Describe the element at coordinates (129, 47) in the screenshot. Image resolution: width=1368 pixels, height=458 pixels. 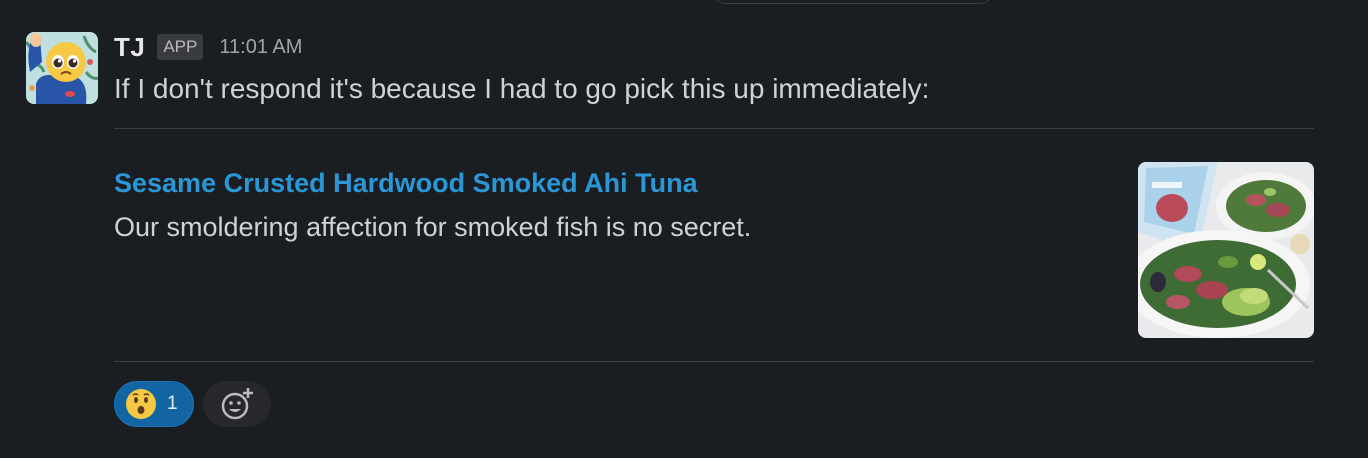
I see `sender-name: TJ` at that location.